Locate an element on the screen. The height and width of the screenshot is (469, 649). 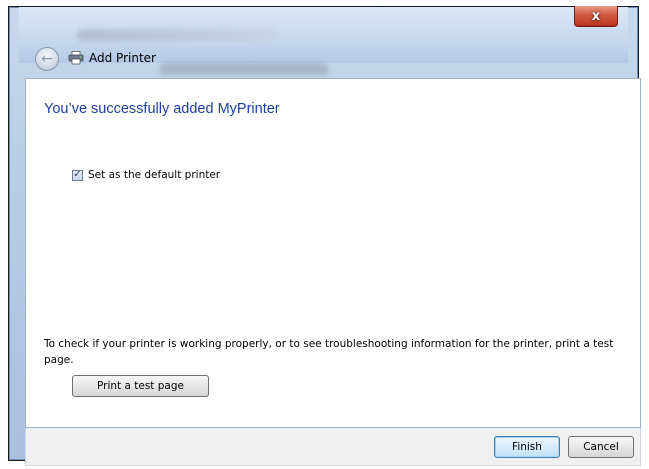
printer-icon is located at coordinates (76, 58).